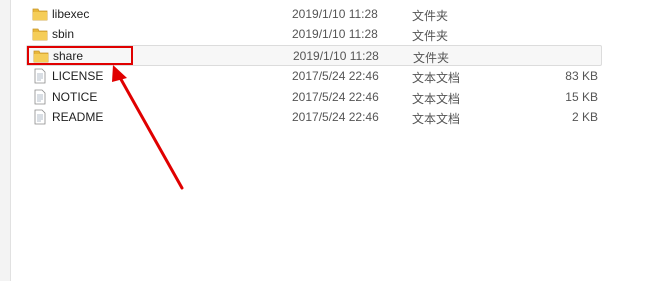 The width and height of the screenshot is (664, 281). I want to click on annotation-arrow, so click(148, 127).